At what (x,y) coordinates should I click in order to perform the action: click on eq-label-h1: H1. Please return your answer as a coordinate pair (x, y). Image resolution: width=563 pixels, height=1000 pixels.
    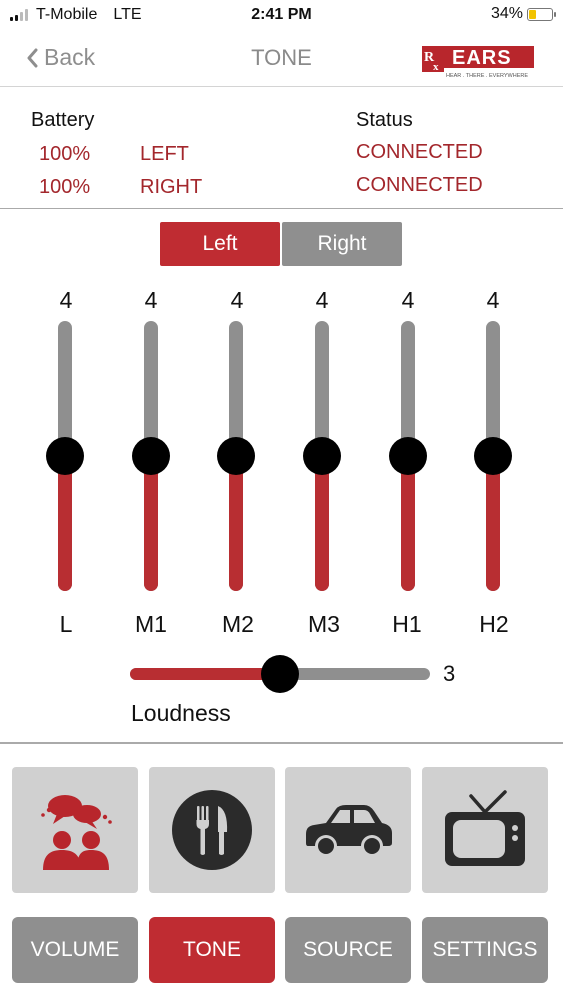
    Looking at the image, I should click on (407, 624).